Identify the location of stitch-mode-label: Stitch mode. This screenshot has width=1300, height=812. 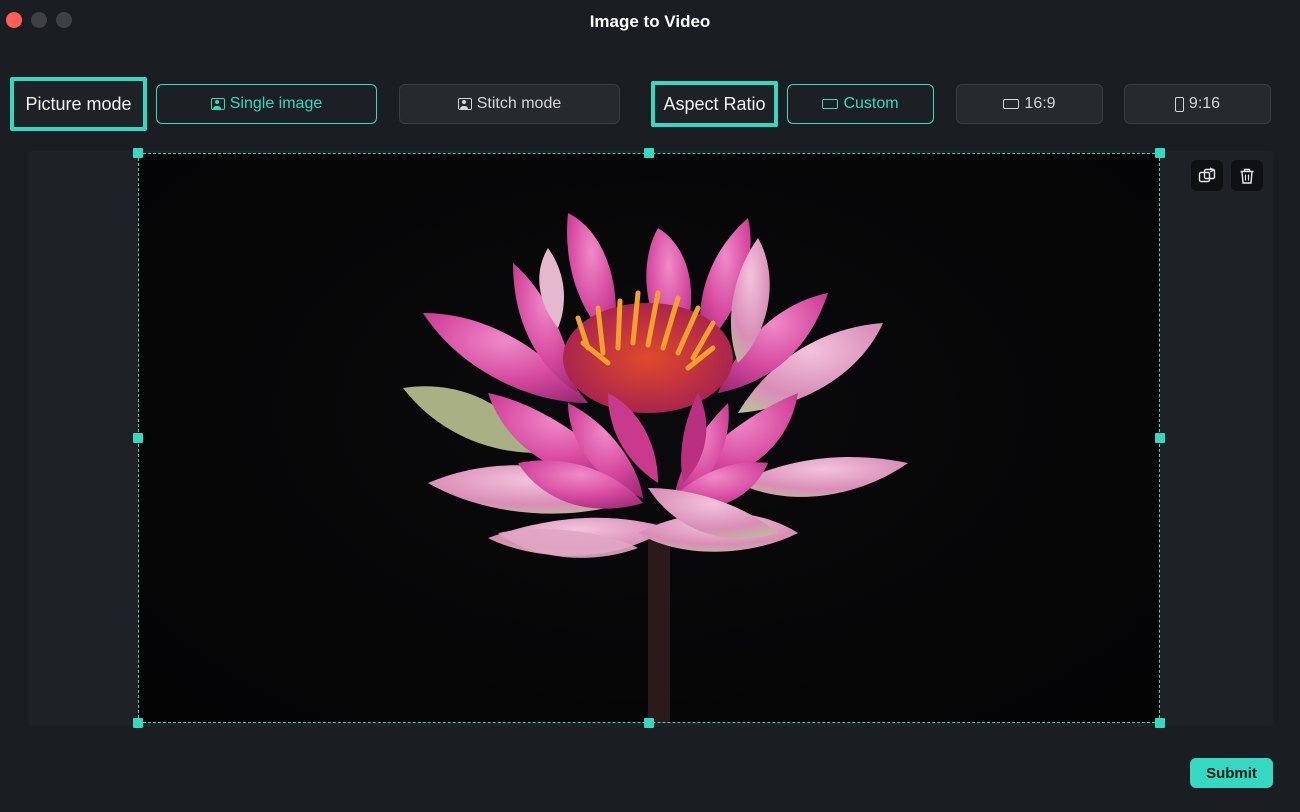
(519, 103).